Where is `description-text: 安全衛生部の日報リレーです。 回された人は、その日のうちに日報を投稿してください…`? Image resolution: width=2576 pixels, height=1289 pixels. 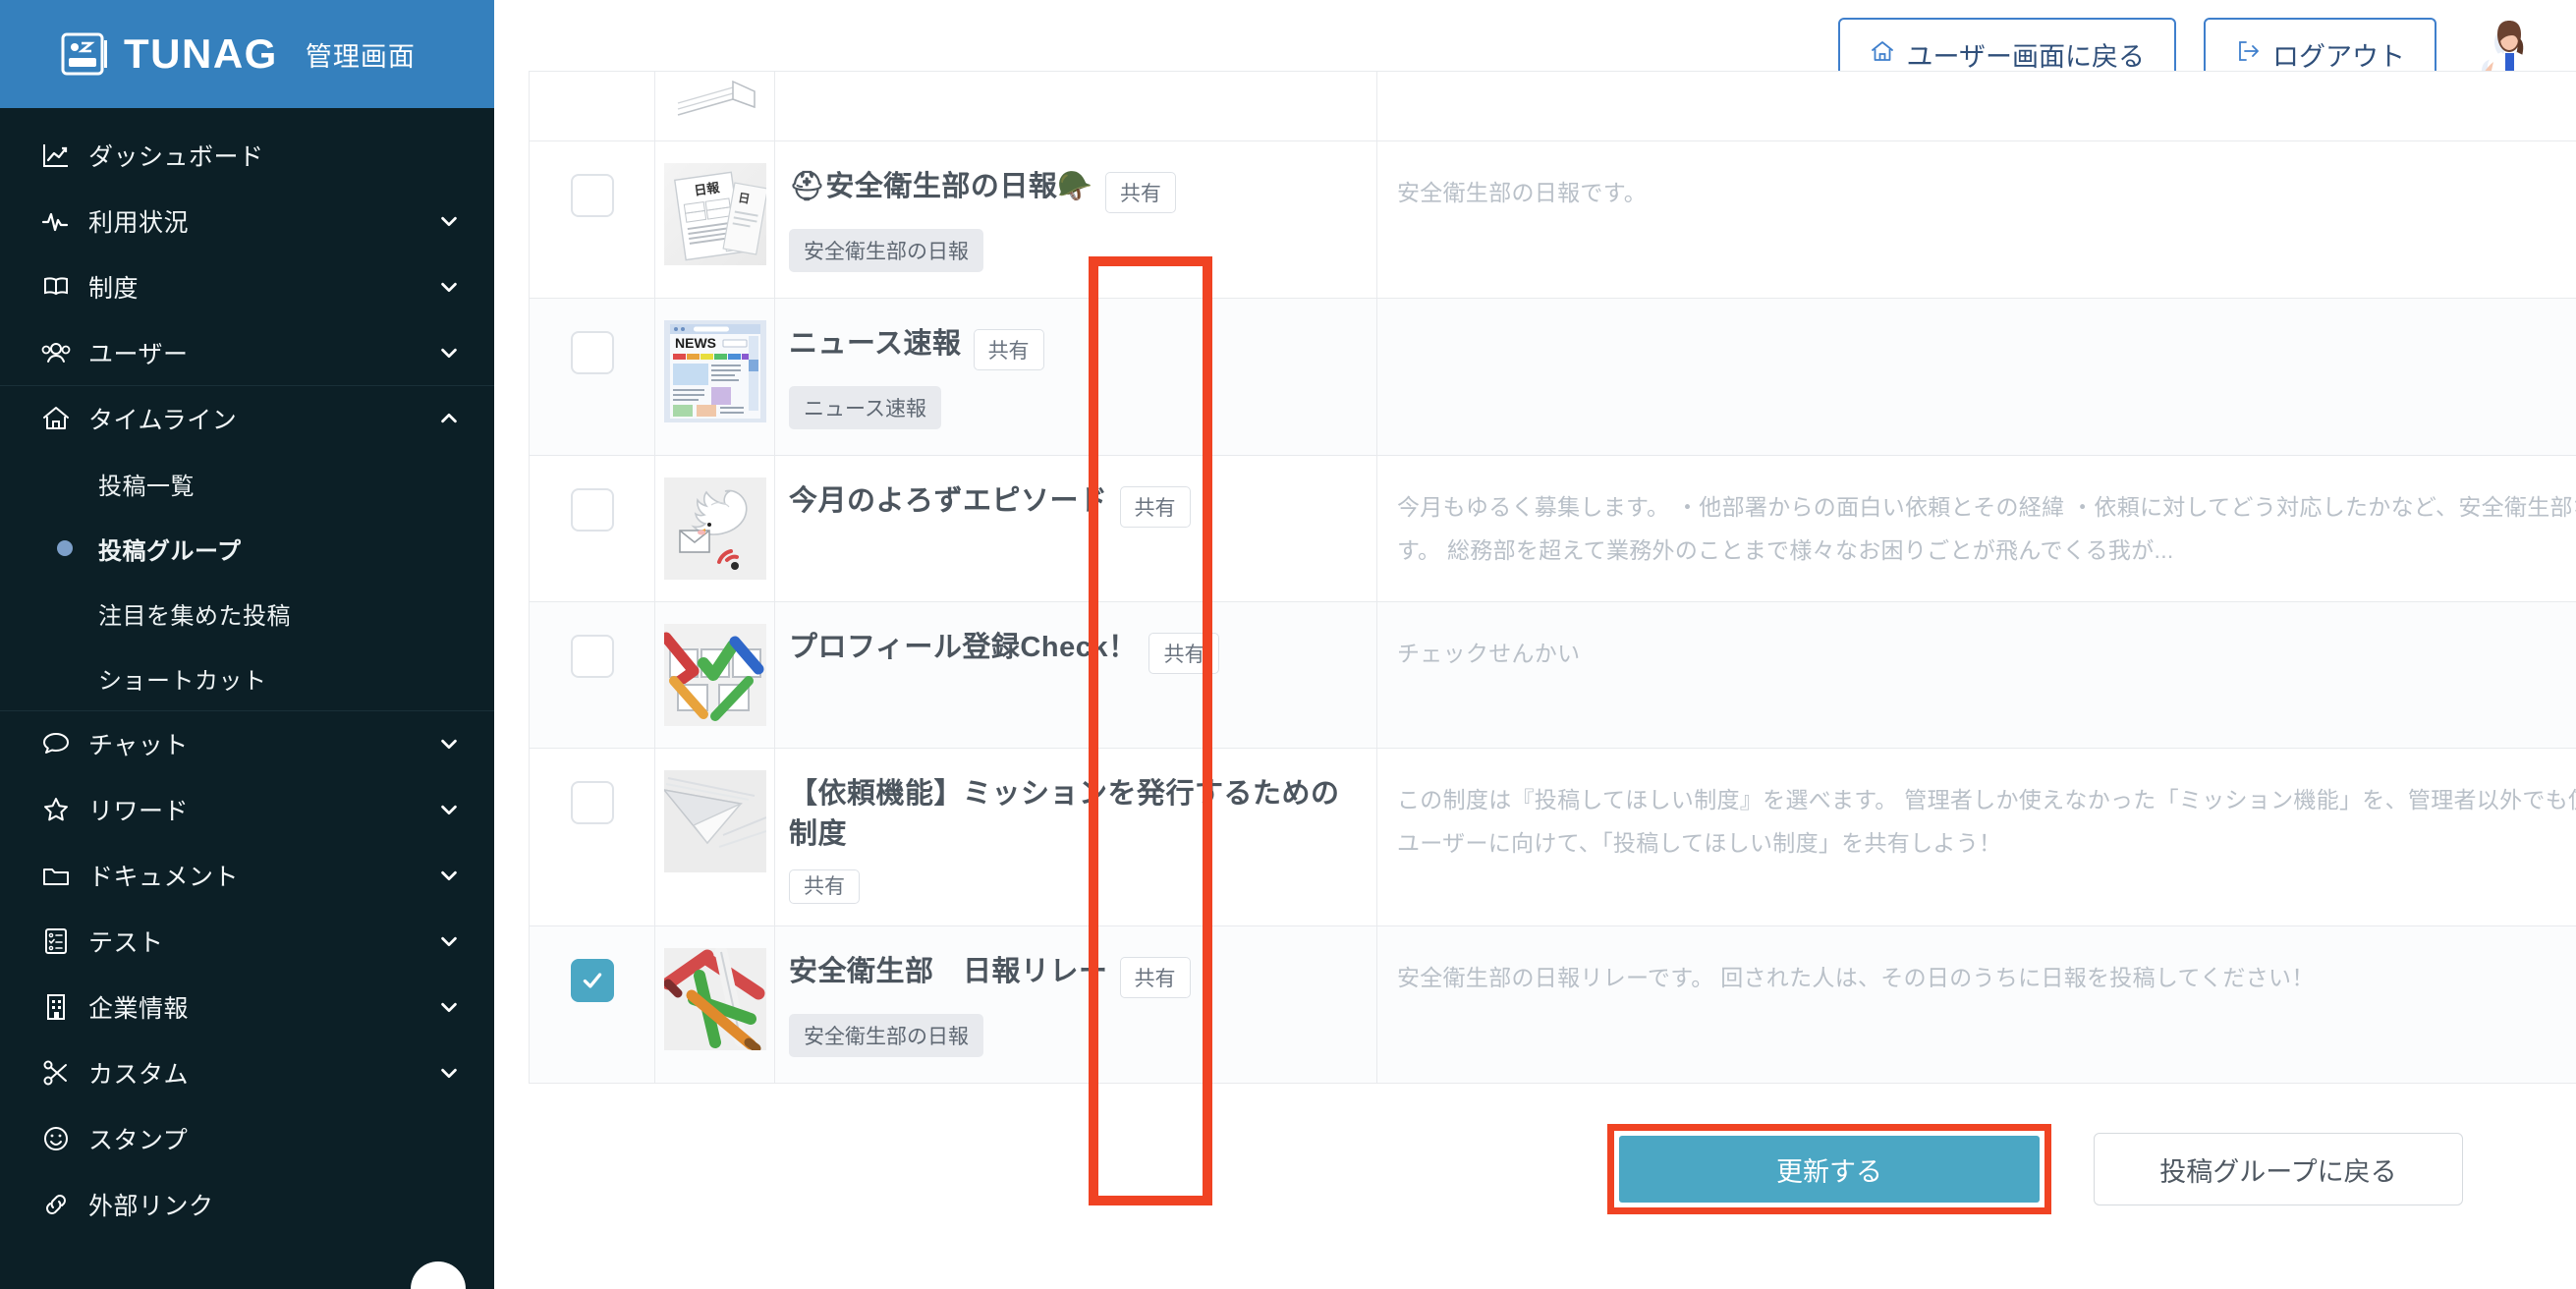
description-text: 安全衛生部の日報リレーです。 回された人は、その日のうちに日報を投稿してください… is located at coordinates (1856, 978).